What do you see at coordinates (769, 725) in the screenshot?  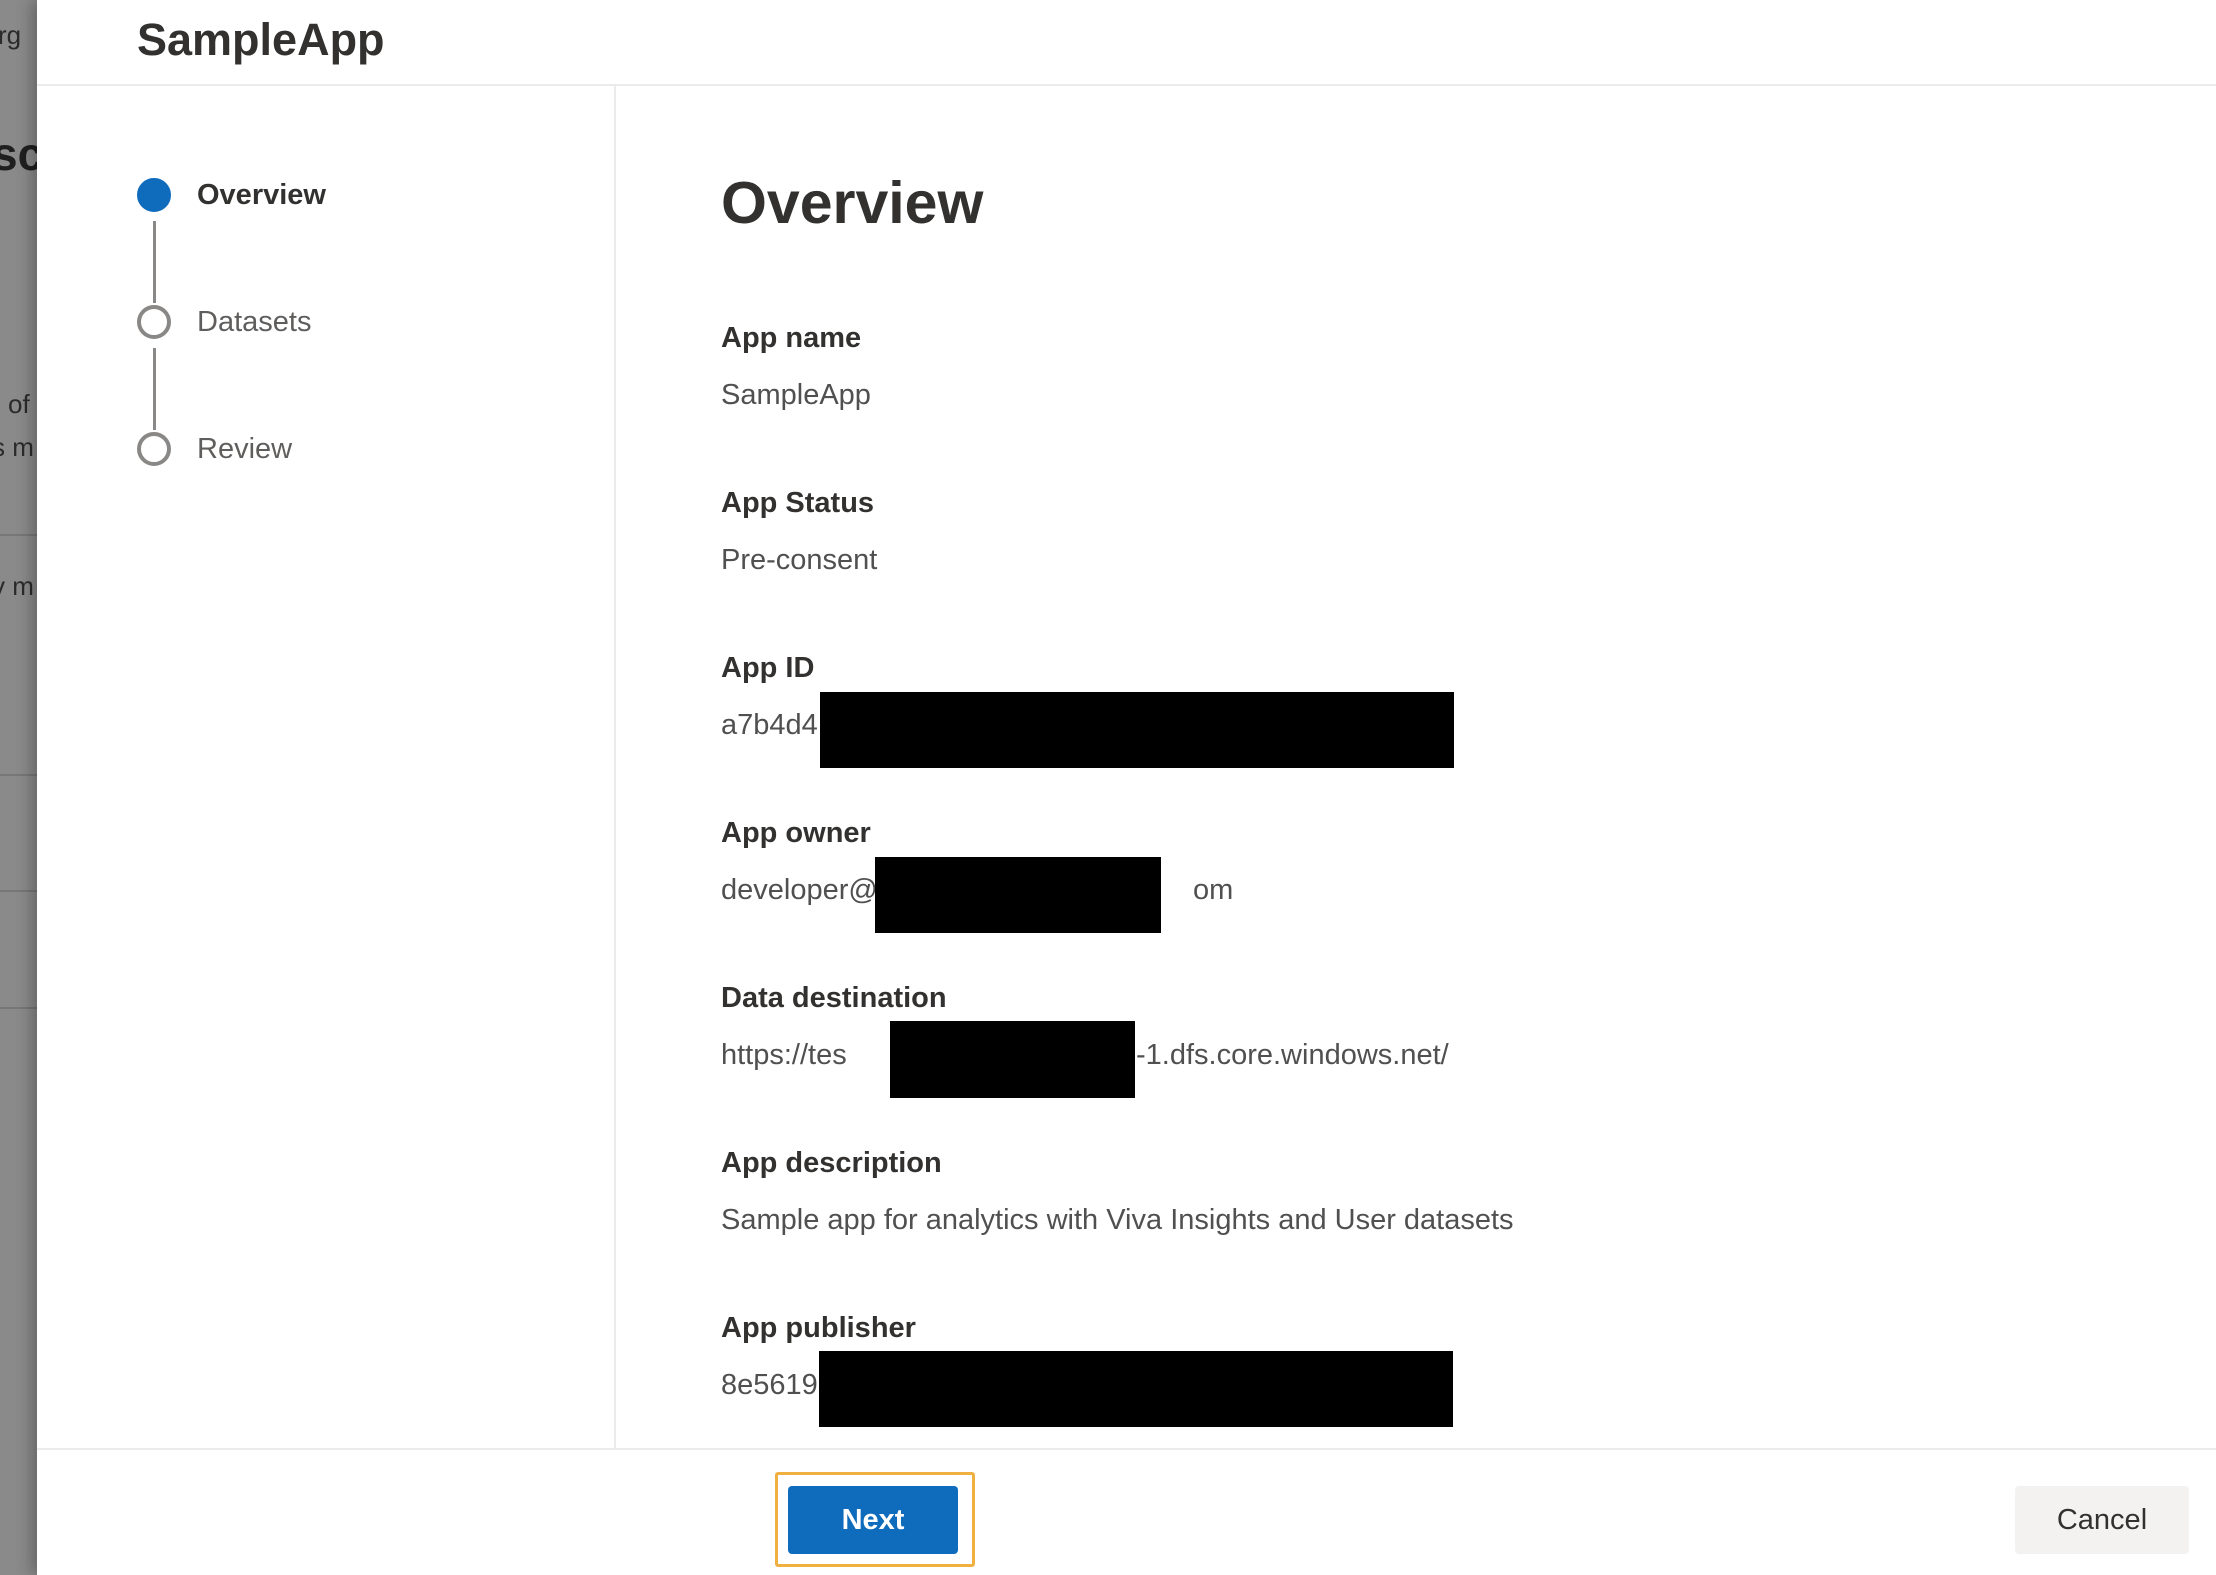 I see `field-value-app-id: a7b4d4` at bounding box center [769, 725].